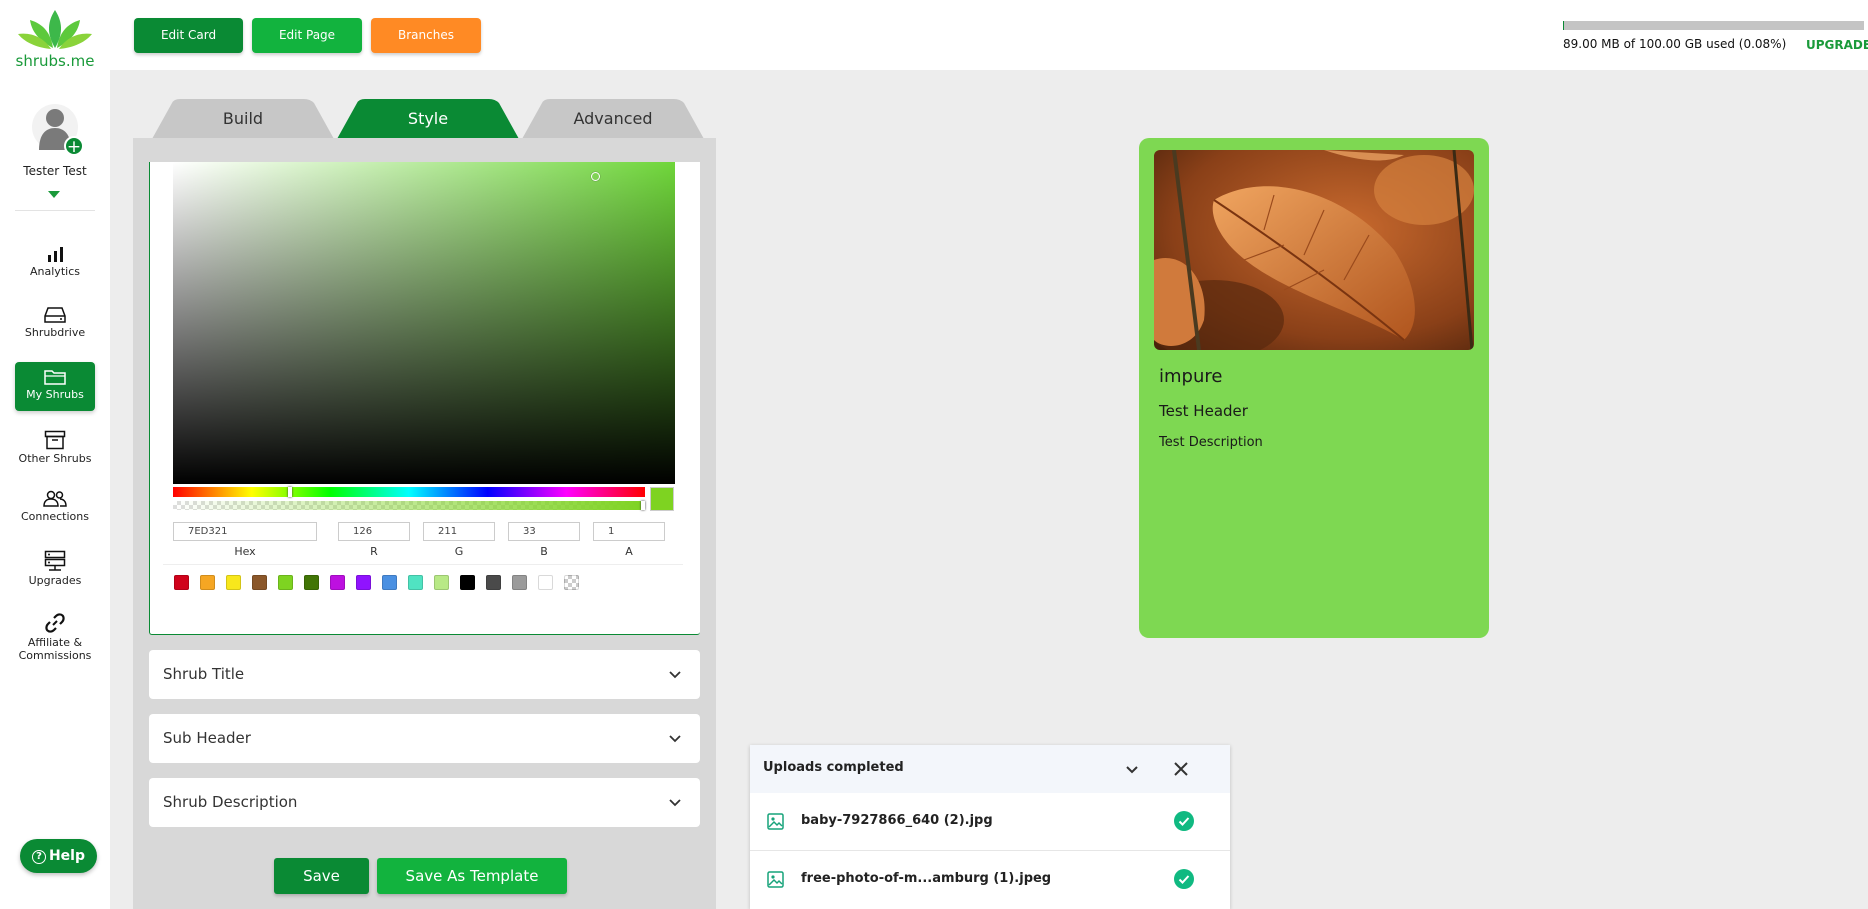 This screenshot has height=909, width=1868. What do you see at coordinates (290, 492) in the screenshot?
I see `hue-handle` at bounding box center [290, 492].